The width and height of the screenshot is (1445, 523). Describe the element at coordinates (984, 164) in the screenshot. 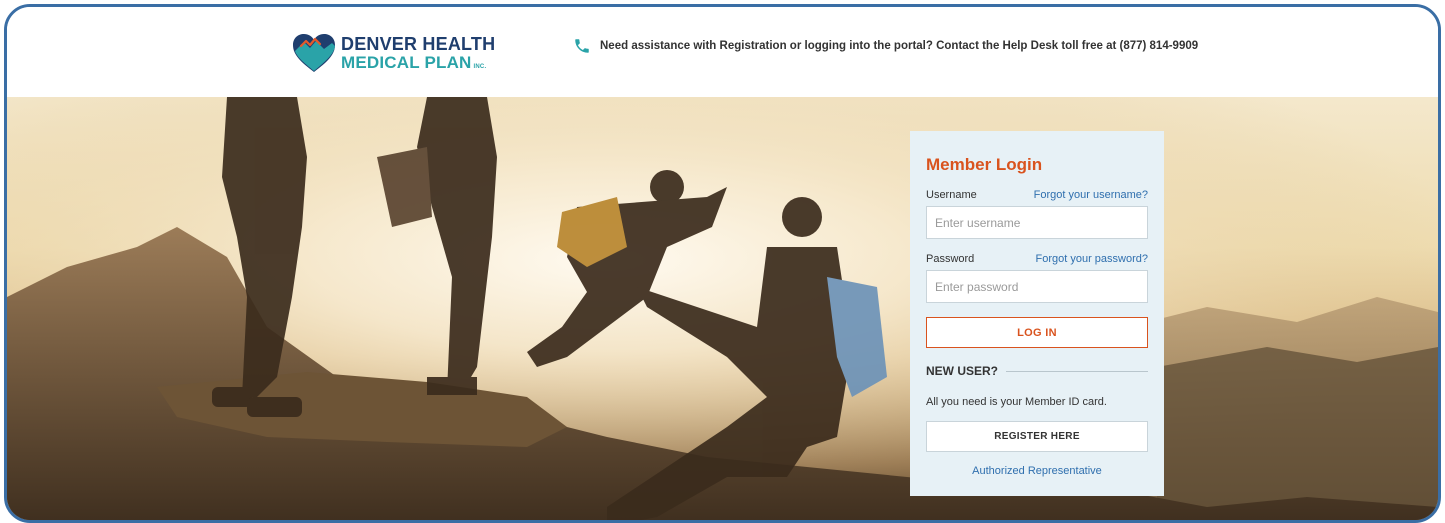

I see `login-title: Member Login` at that location.